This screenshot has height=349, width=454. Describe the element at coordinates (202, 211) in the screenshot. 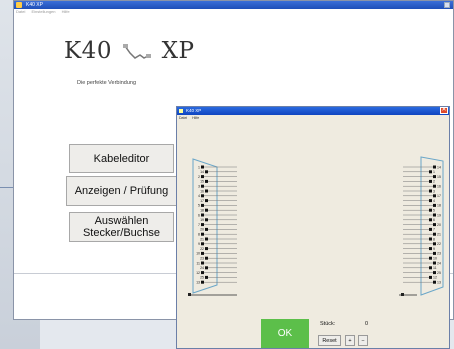

I see `left-pin-number: 18` at that location.